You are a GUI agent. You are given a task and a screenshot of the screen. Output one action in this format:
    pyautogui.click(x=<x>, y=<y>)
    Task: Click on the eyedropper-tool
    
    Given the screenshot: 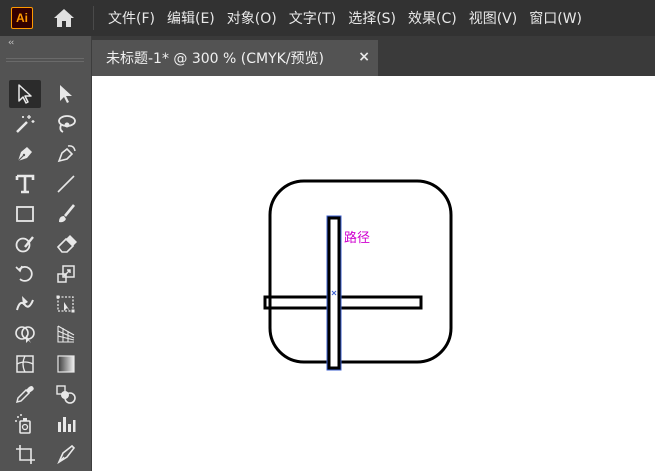 What is the action you would take?
    pyautogui.click(x=25, y=394)
    